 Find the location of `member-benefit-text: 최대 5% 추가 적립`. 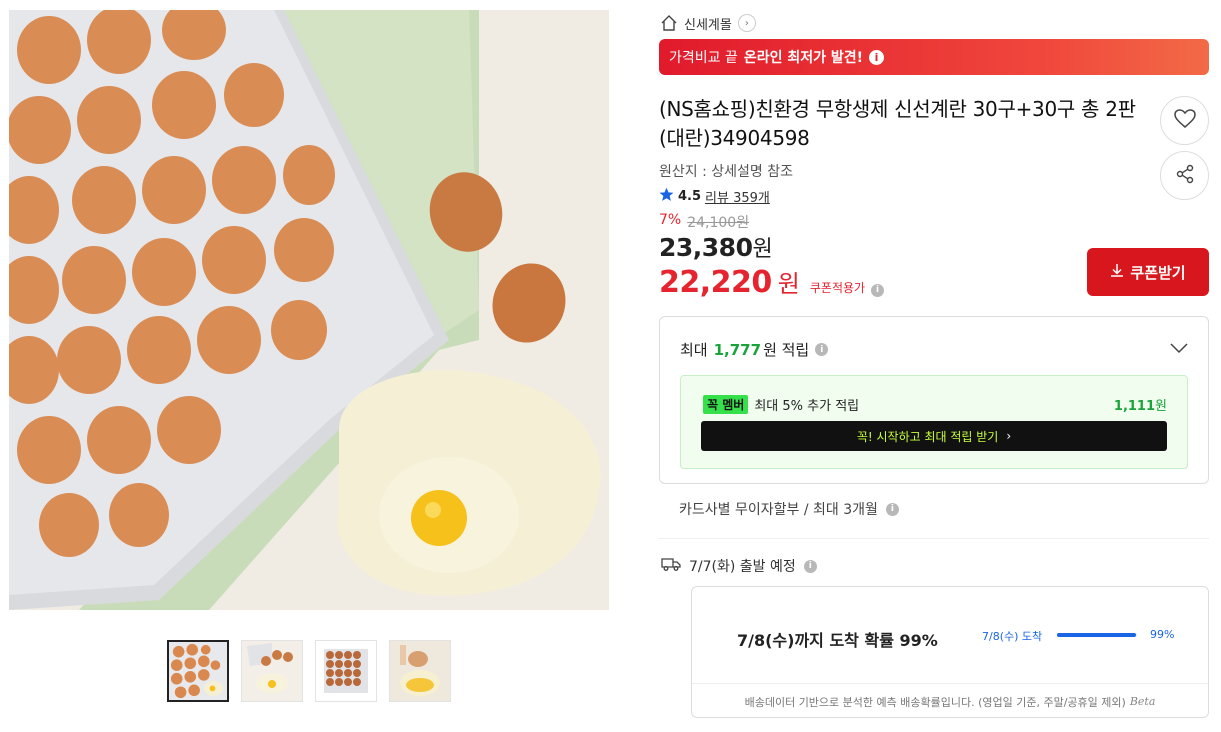

member-benefit-text: 최대 5% 추가 적립 is located at coordinates (807, 406).